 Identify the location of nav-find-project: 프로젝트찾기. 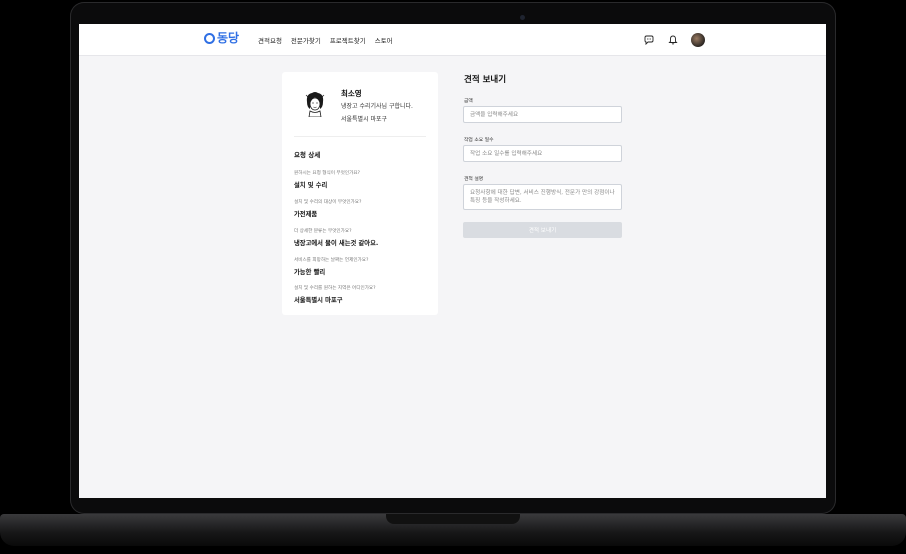
(348, 40).